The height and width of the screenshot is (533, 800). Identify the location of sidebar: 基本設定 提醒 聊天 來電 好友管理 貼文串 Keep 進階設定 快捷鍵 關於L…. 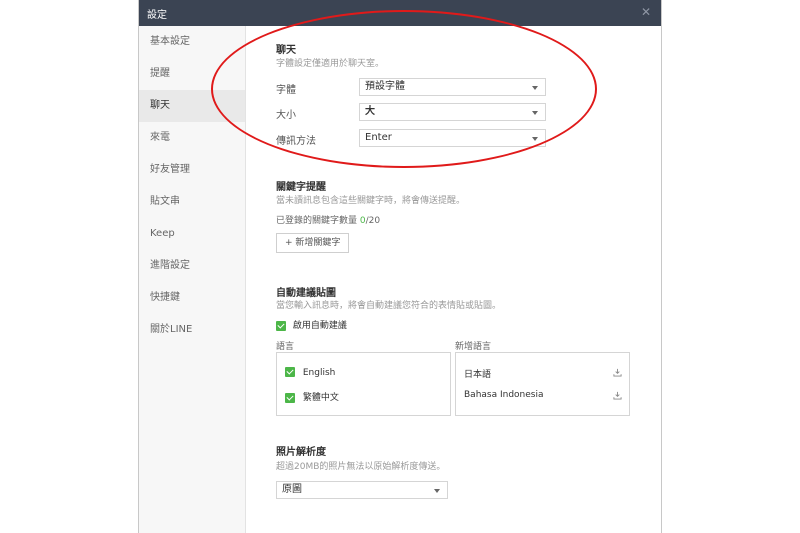
(192, 279).